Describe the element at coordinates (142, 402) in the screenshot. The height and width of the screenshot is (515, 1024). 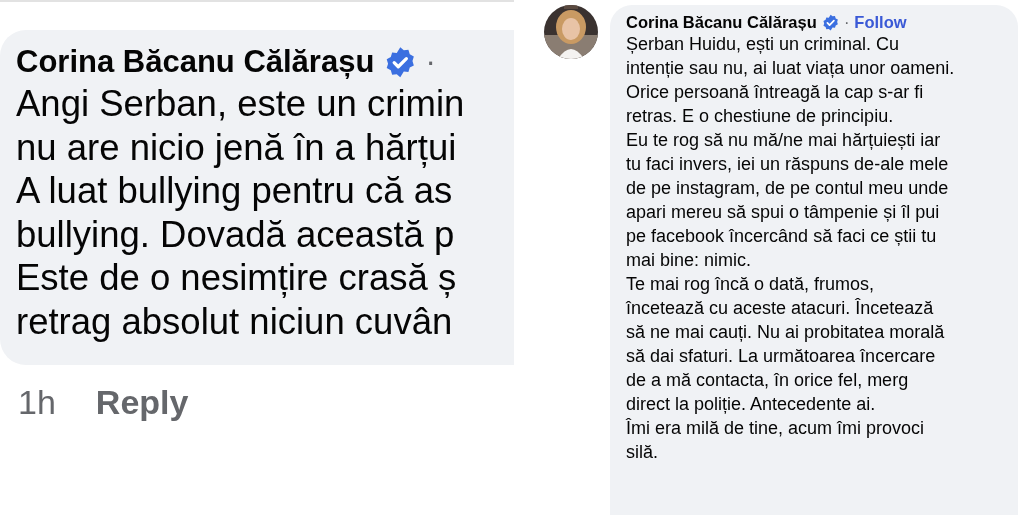
I see `reply-link: Reply` at that location.